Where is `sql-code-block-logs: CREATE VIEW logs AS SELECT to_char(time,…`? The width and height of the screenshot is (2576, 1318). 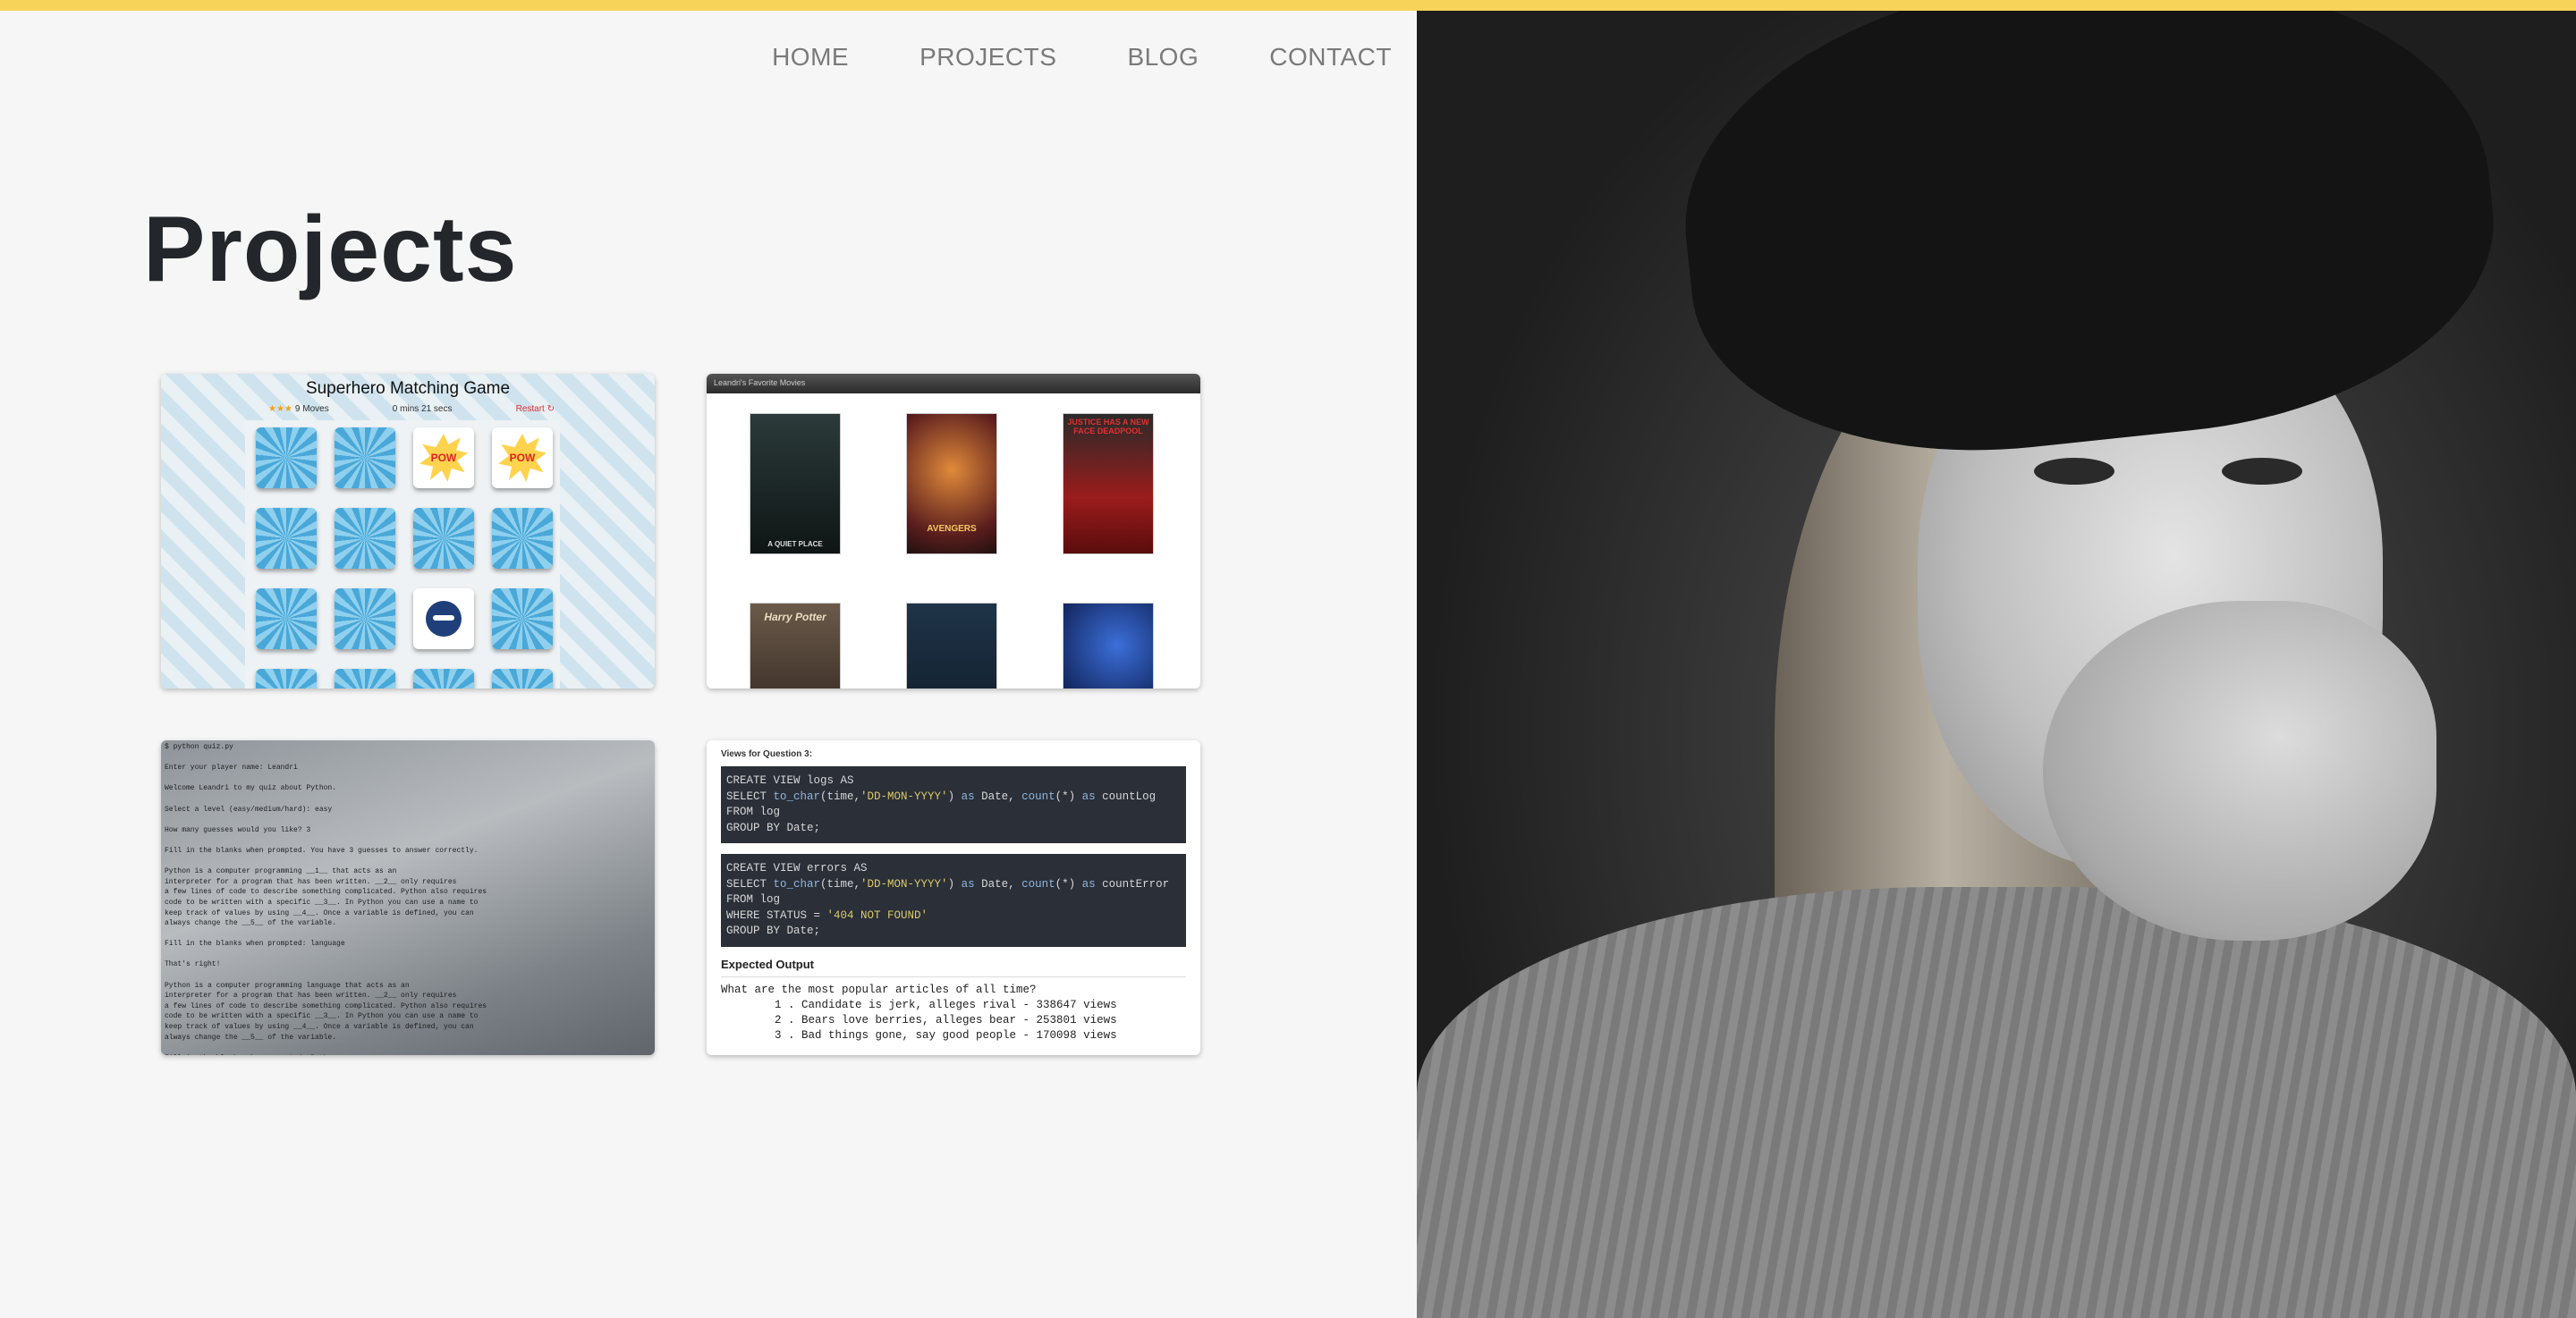
sql-code-block-logs: CREATE VIEW logs AS SELECT to_char(time,… is located at coordinates (953, 805).